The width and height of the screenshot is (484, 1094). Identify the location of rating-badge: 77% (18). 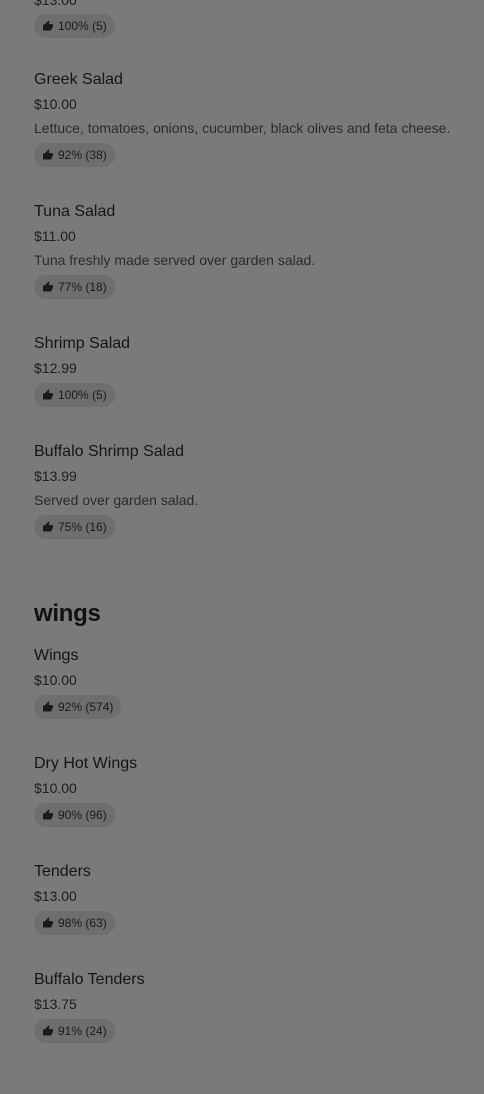
(74, 287).